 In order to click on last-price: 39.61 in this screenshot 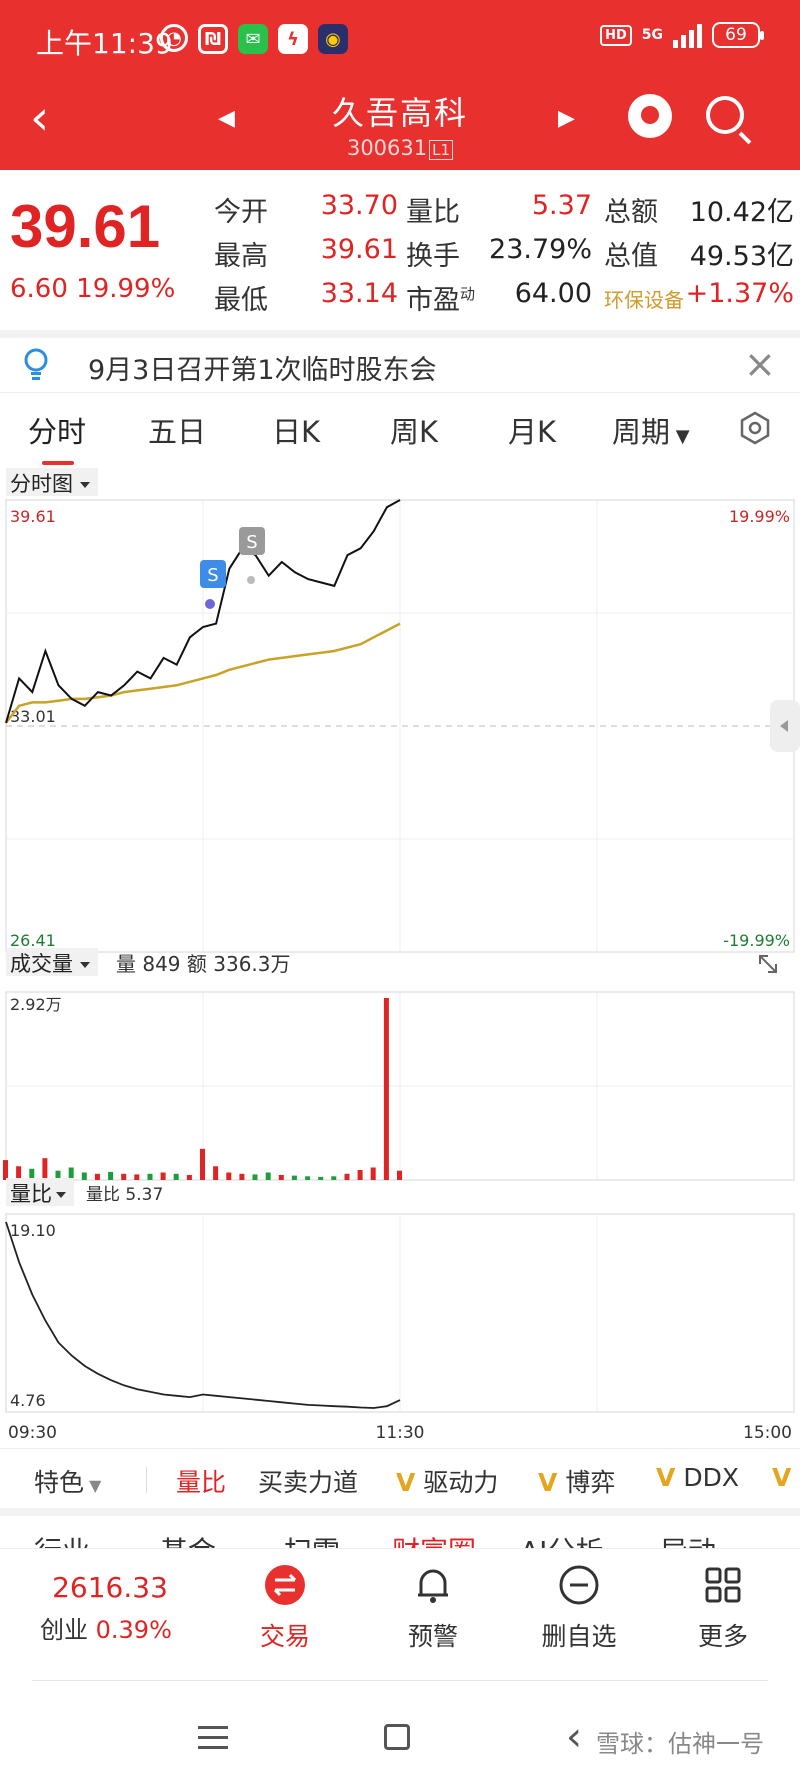, I will do `click(85, 226)`.